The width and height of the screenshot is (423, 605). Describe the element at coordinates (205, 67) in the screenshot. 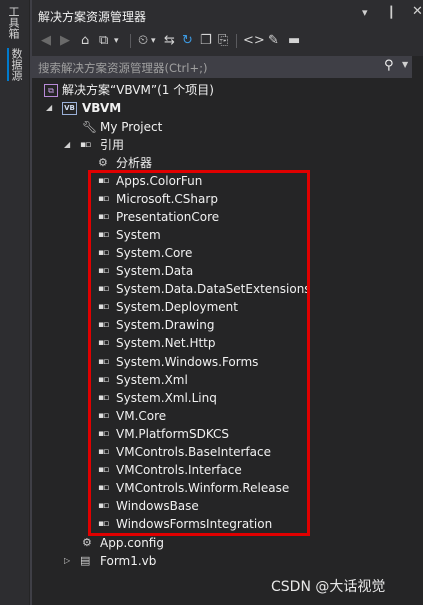

I see `search-input` at that location.